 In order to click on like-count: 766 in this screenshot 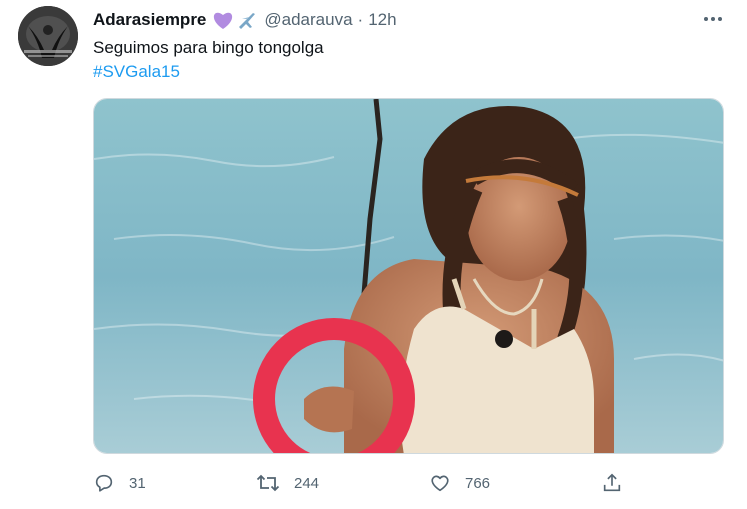, I will do `click(478, 483)`.